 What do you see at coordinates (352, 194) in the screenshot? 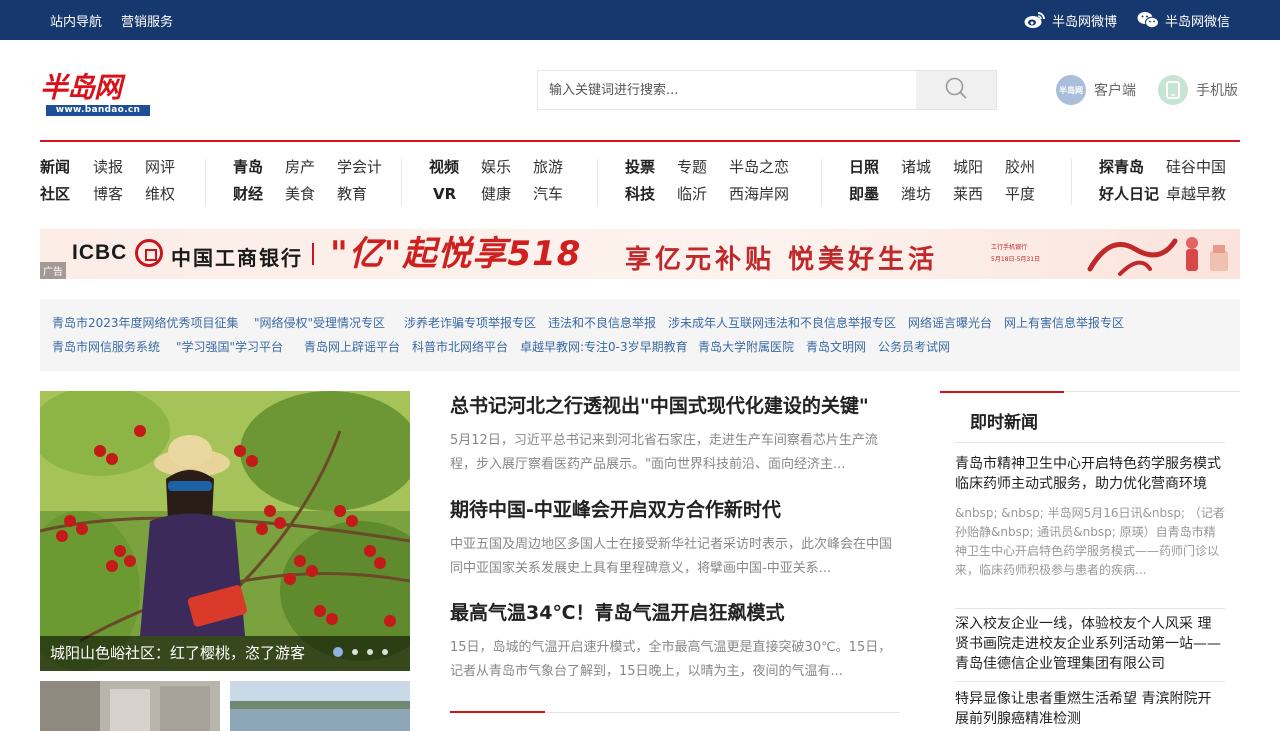
I see `nav-item: 教育` at bounding box center [352, 194].